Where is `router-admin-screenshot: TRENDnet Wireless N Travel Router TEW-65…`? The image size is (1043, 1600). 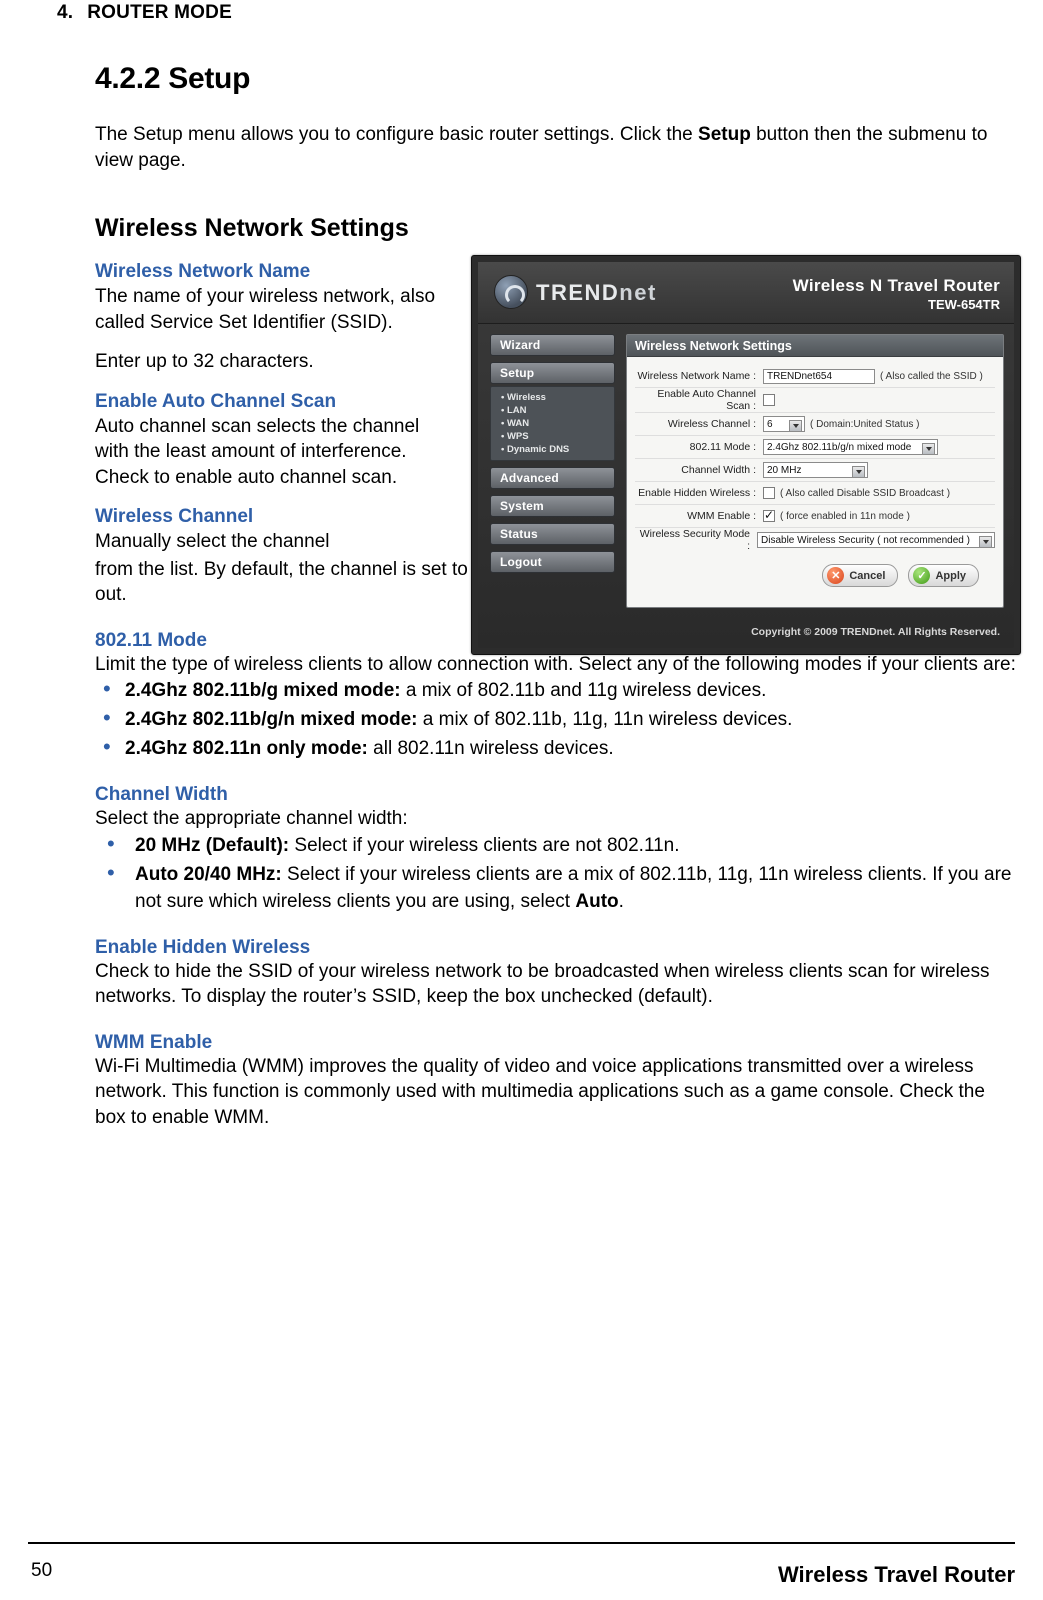 router-admin-screenshot: TRENDnet Wireless N Travel Router TEW-65… is located at coordinates (746, 455).